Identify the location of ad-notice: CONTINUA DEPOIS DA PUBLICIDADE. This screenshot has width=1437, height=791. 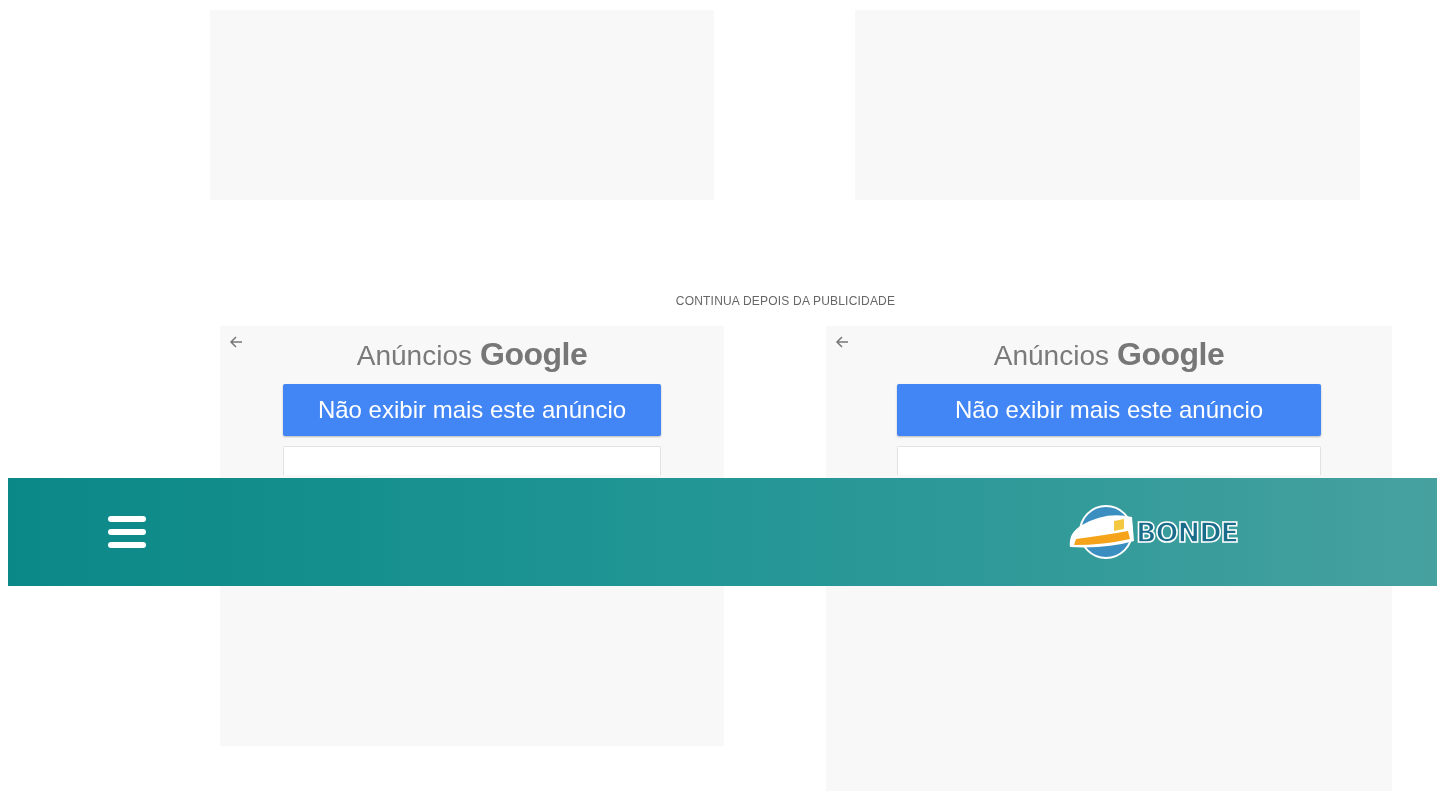
(785, 301).